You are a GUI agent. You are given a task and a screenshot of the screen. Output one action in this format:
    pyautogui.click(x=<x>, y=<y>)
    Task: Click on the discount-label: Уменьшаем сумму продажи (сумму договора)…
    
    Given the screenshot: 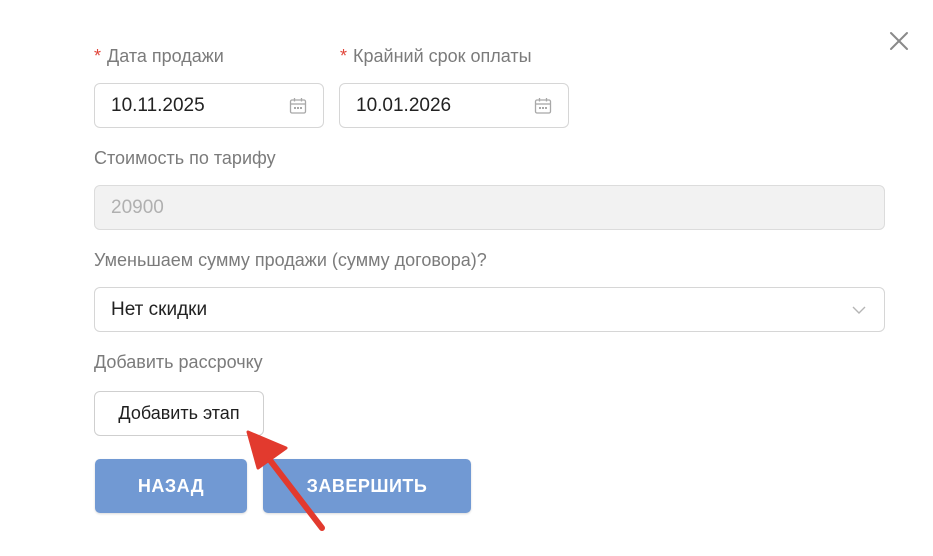 What is the action you would take?
    pyautogui.click(x=290, y=260)
    